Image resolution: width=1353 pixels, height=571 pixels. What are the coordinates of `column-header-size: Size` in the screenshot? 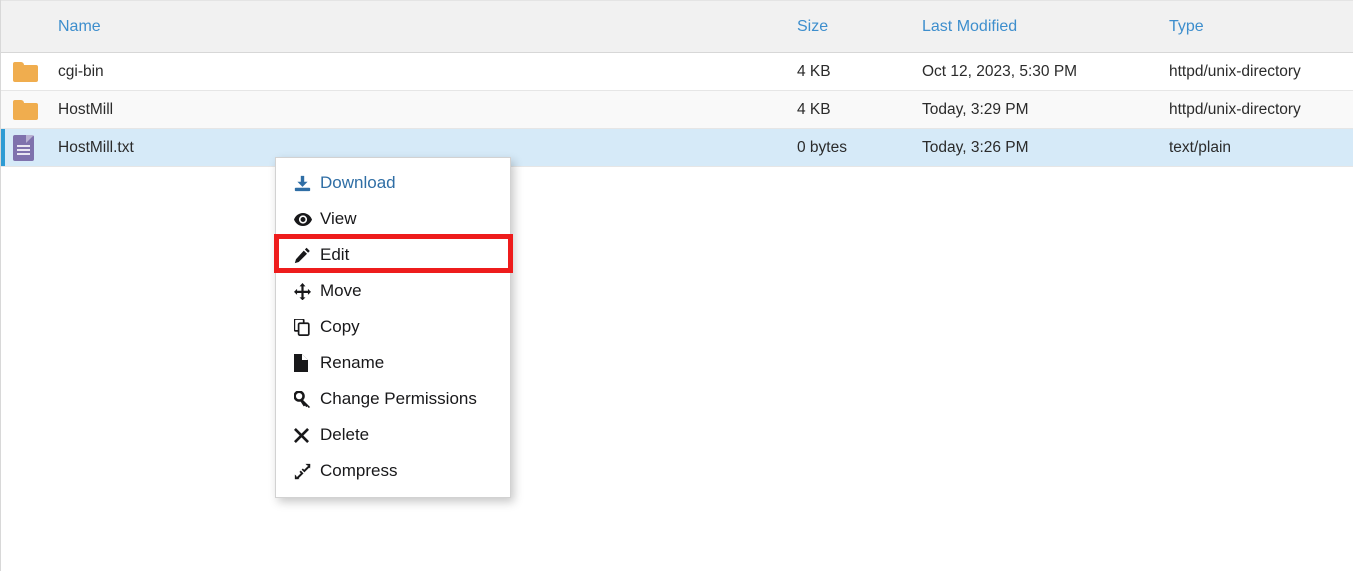 It's located at (836, 26).